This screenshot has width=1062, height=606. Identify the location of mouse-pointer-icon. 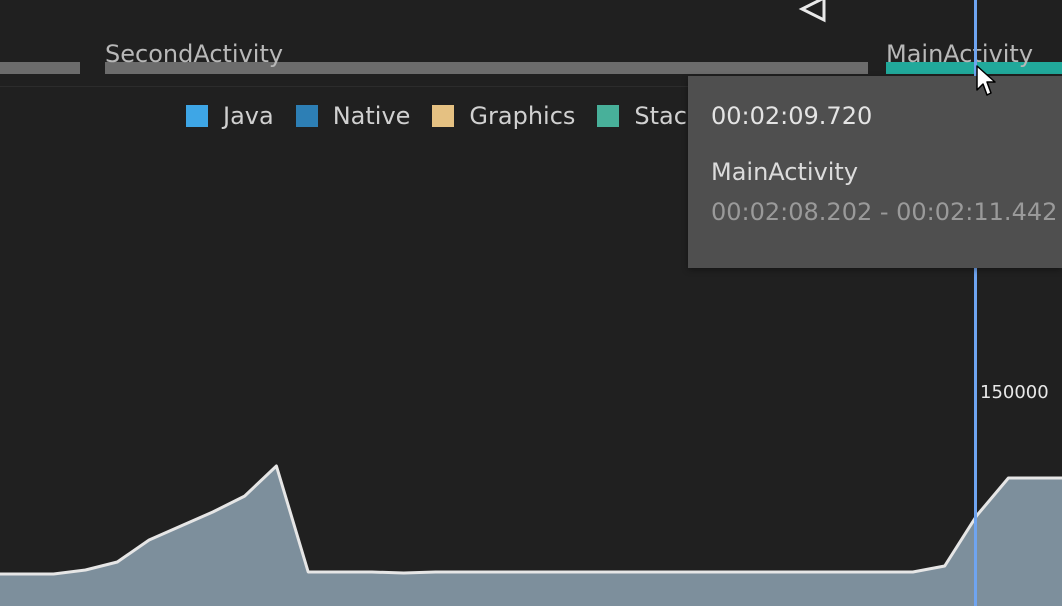
(986, 80).